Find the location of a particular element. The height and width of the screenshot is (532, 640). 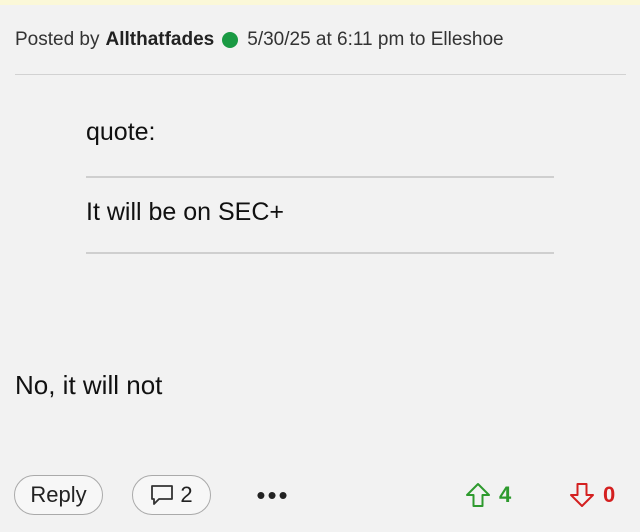

downvote-count: 0 is located at coordinates (609, 494).